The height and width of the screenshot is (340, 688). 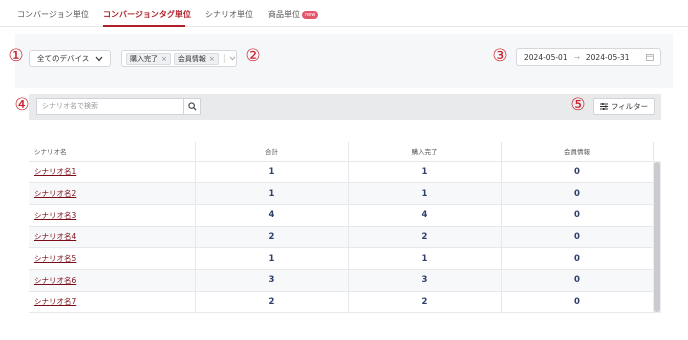 I want to click on table-scrollbar-thumb, so click(x=657, y=237).